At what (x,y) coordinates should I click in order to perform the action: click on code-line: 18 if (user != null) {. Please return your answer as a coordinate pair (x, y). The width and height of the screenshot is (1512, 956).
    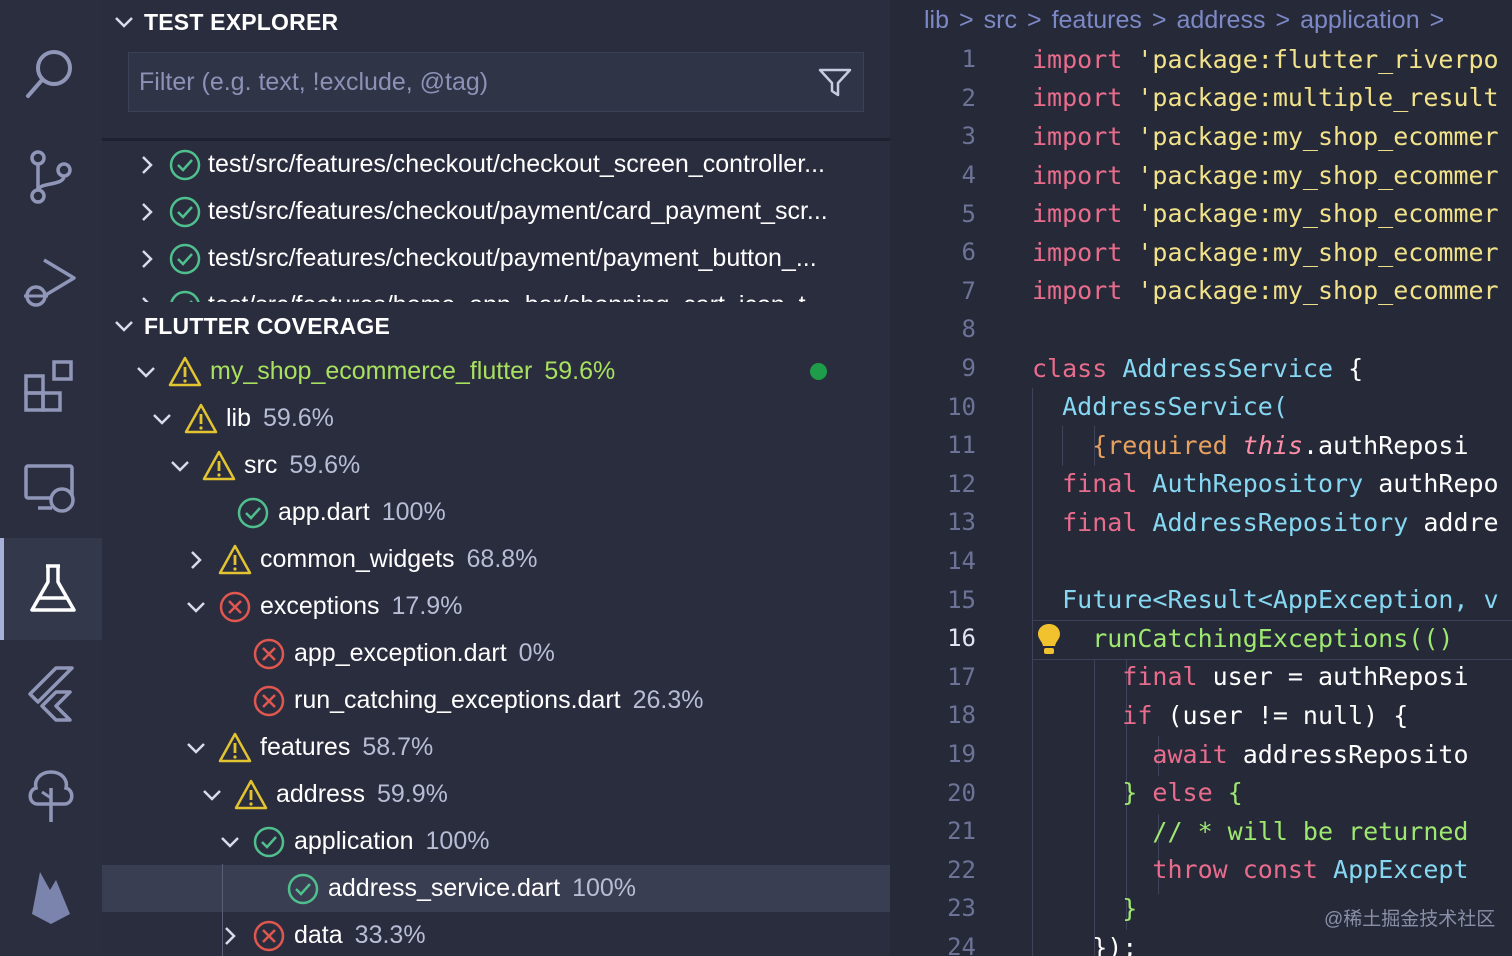
    Looking at the image, I should click on (1201, 715).